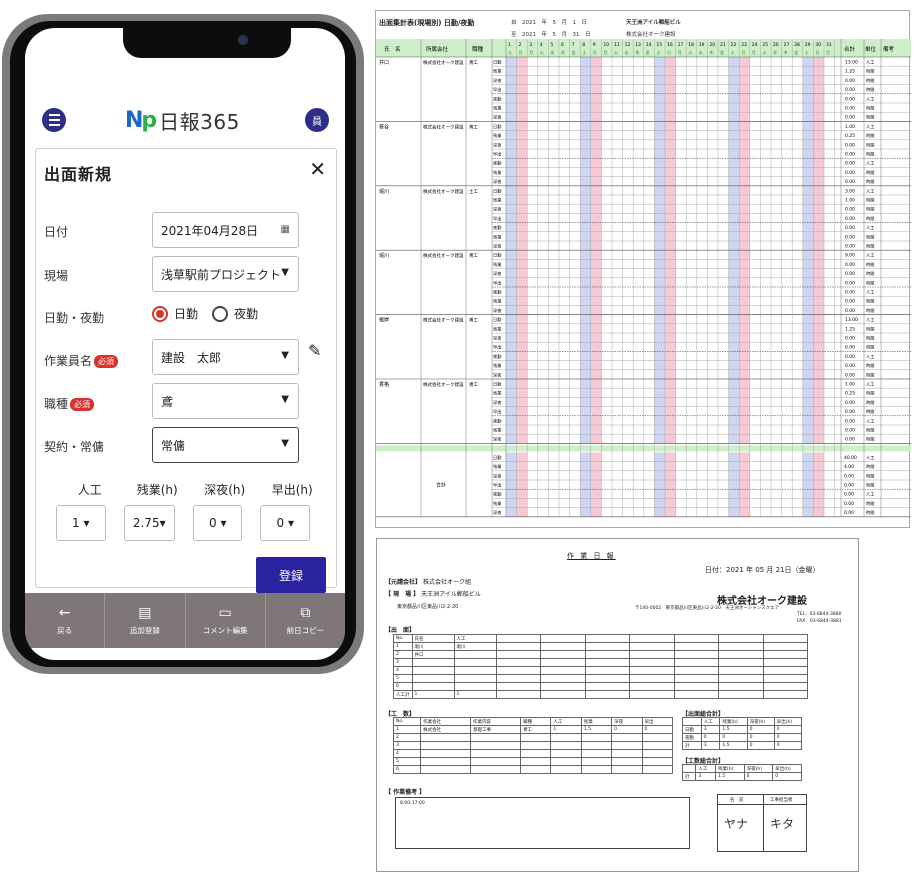 The height and width of the screenshot is (875, 919). Describe the element at coordinates (225, 357) in the screenshot. I see `worker-select: 建設 太郎 ▼` at that location.